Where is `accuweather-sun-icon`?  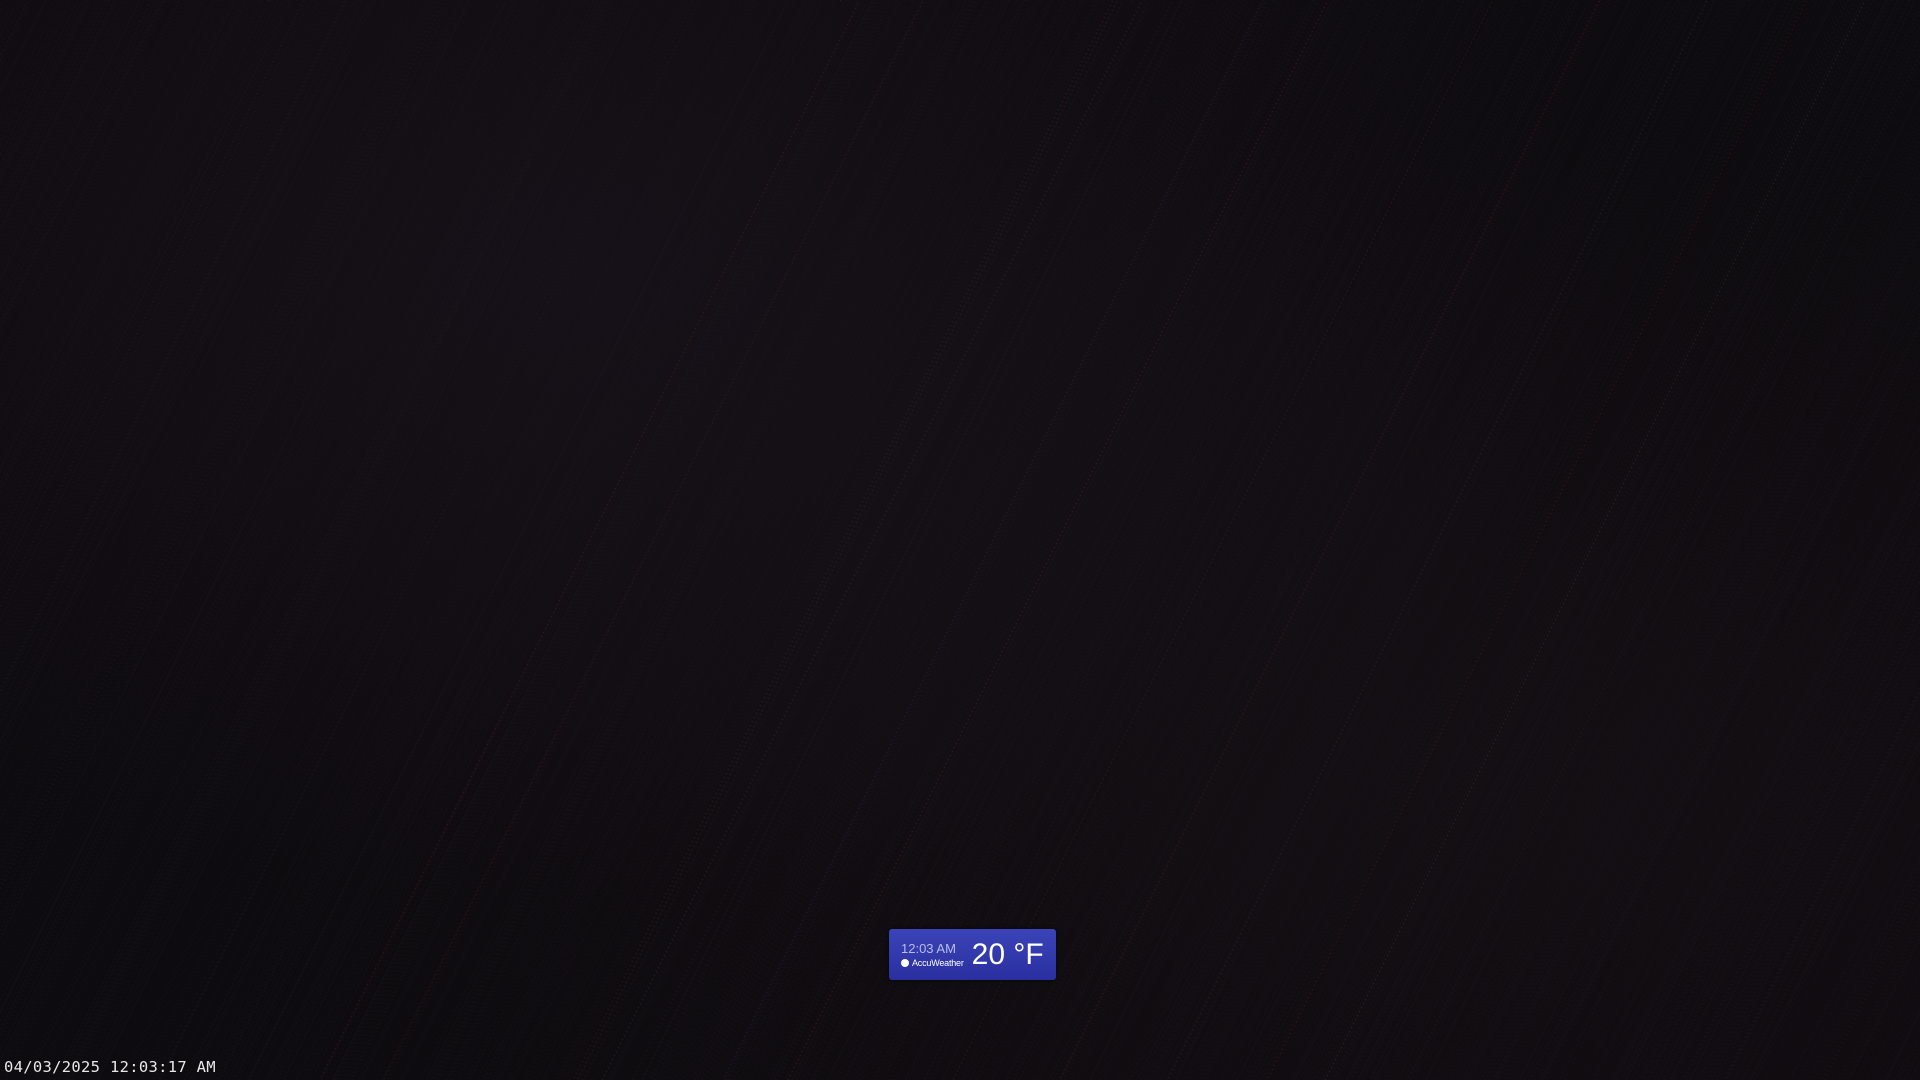 accuweather-sun-icon is located at coordinates (905, 963).